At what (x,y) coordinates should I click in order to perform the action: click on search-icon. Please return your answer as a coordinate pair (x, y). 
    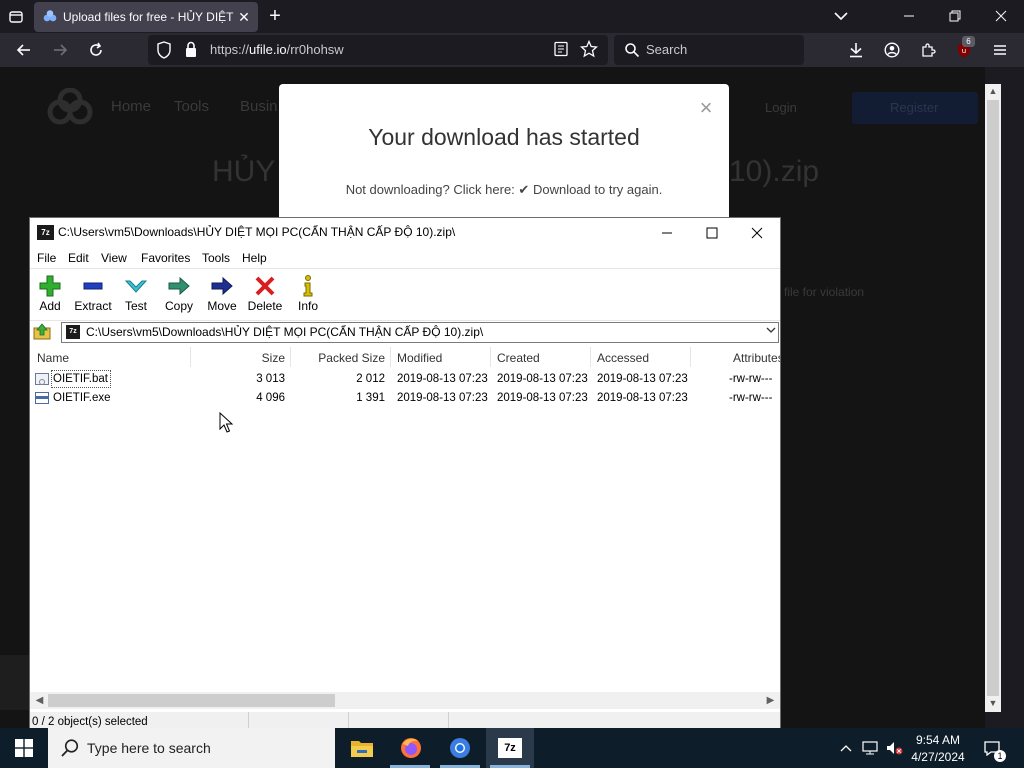
    Looking at the image, I should click on (632, 52).